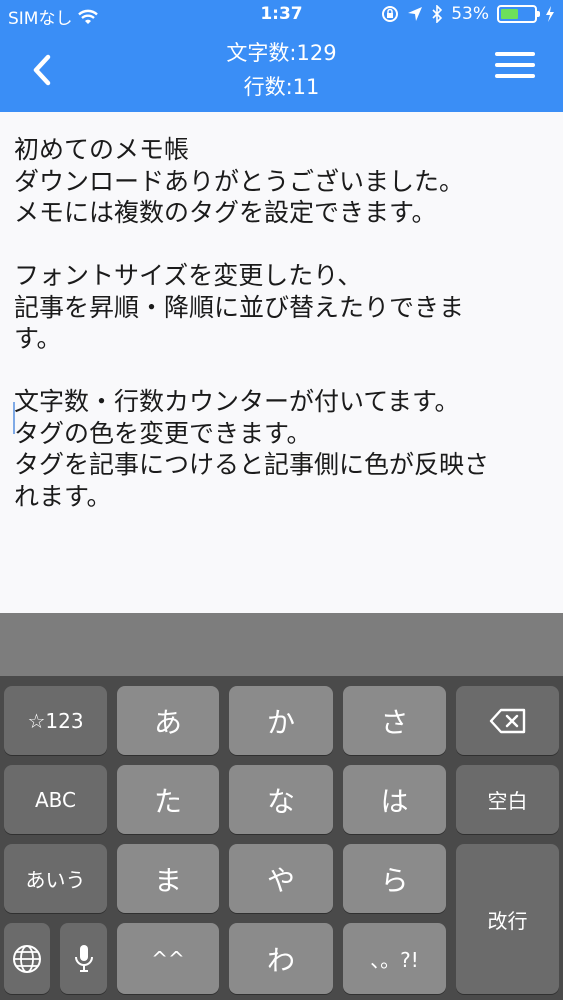  Describe the element at coordinates (437, 14) in the screenshot. I see `bluetooth-icon` at that location.